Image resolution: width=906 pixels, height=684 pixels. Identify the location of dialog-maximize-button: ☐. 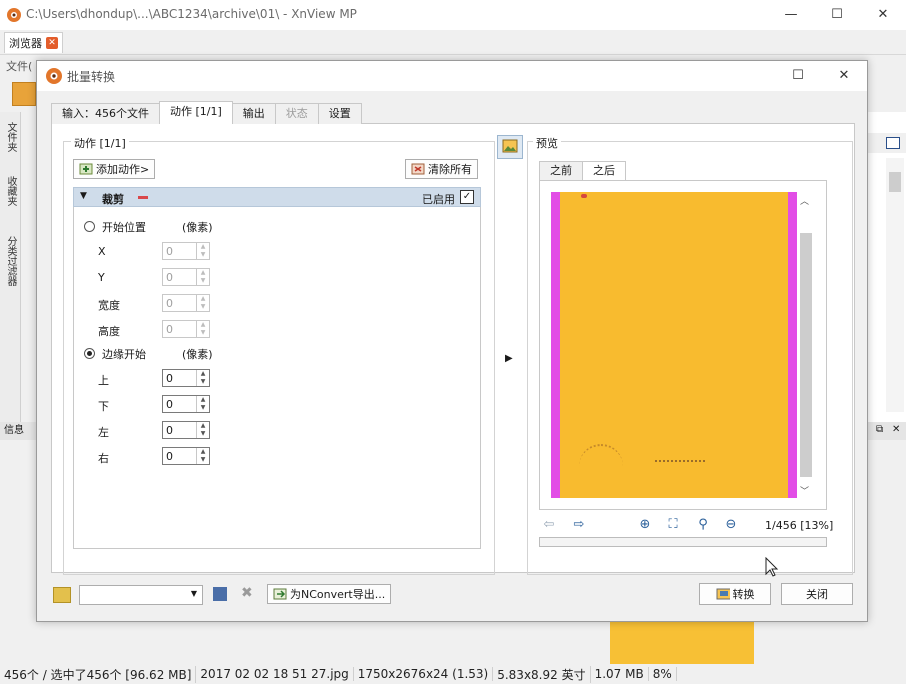
(798, 76).